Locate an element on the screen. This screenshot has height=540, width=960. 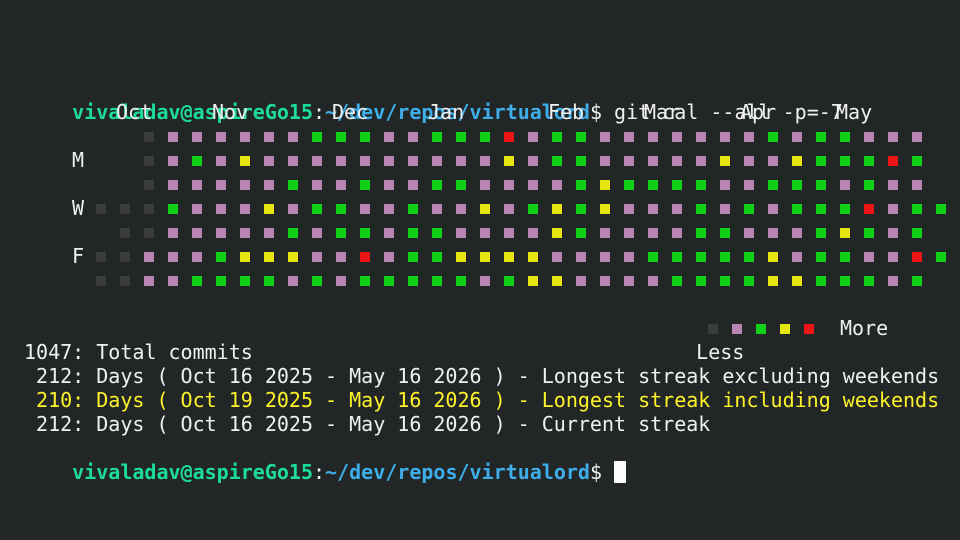
legend-more-label: More is located at coordinates (864, 328).